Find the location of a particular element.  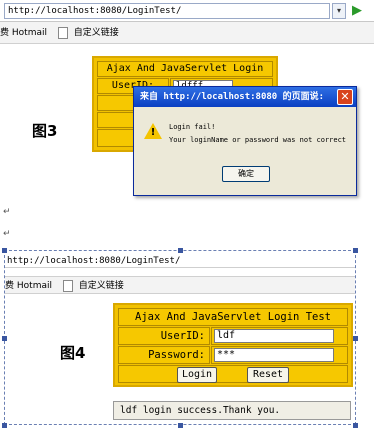

password-cell: *** is located at coordinates (279, 355).